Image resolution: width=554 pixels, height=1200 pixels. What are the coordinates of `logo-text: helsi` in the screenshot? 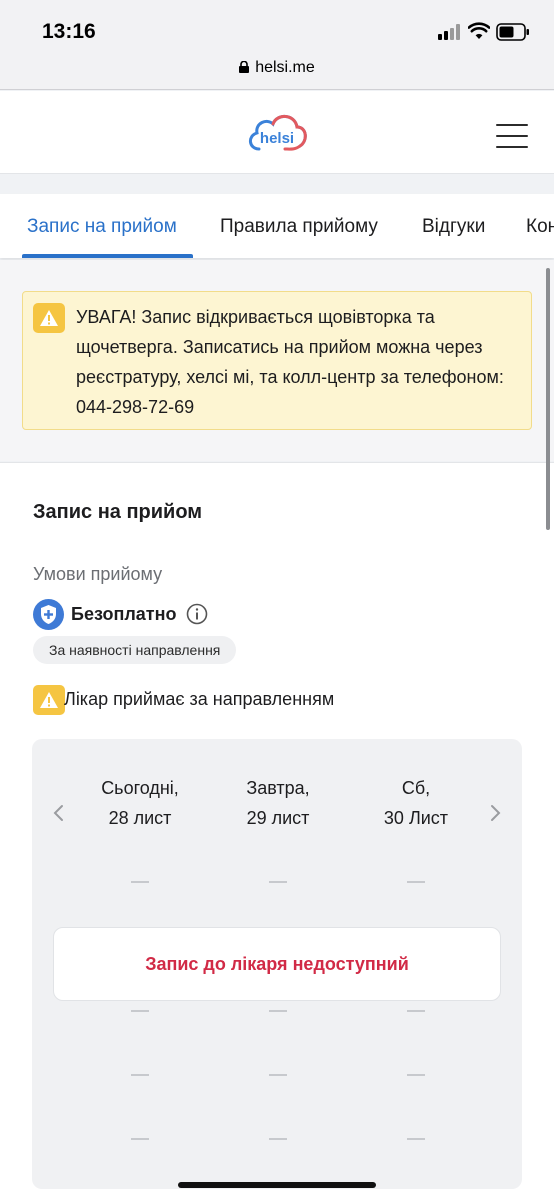 It's located at (277, 138).